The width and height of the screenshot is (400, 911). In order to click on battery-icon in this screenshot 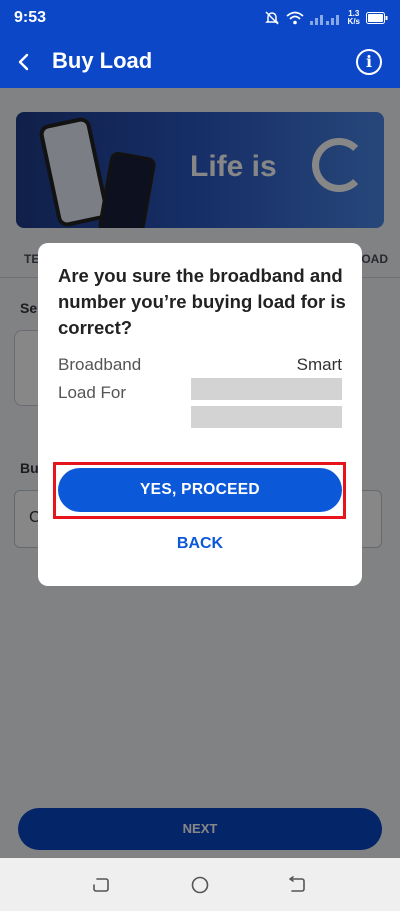, I will do `click(377, 18)`.